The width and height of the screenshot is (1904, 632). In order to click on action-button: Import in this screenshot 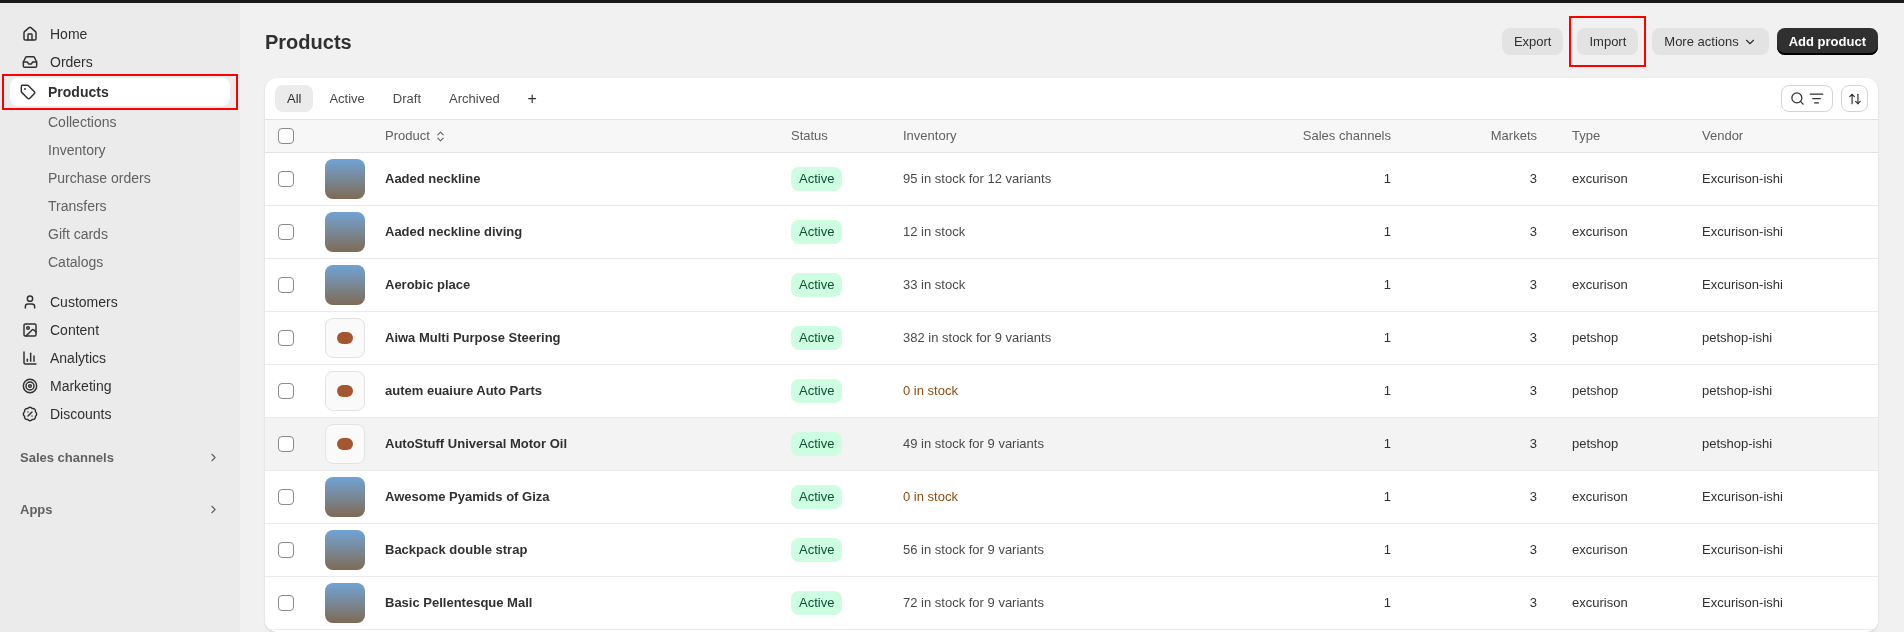, I will do `click(1608, 41)`.